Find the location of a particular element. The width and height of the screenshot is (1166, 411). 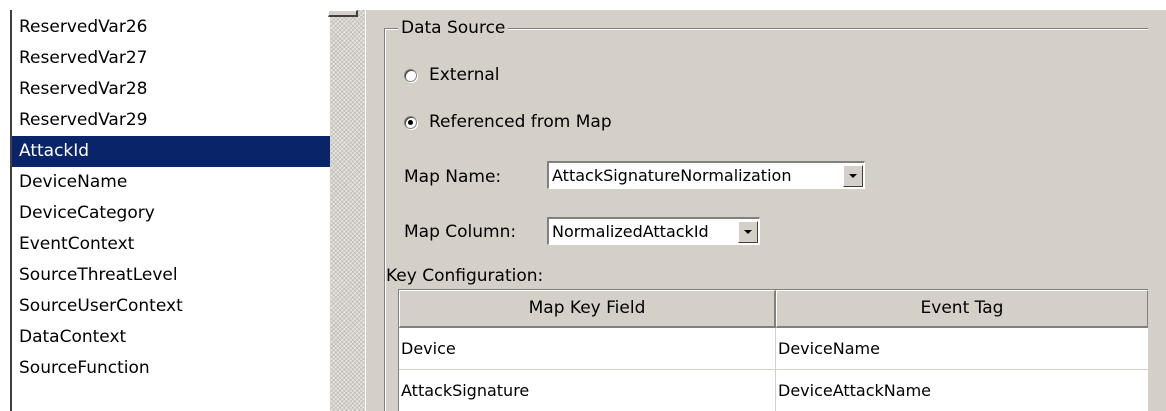

list-item: DeviceCategory is located at coordinates (171, 213).